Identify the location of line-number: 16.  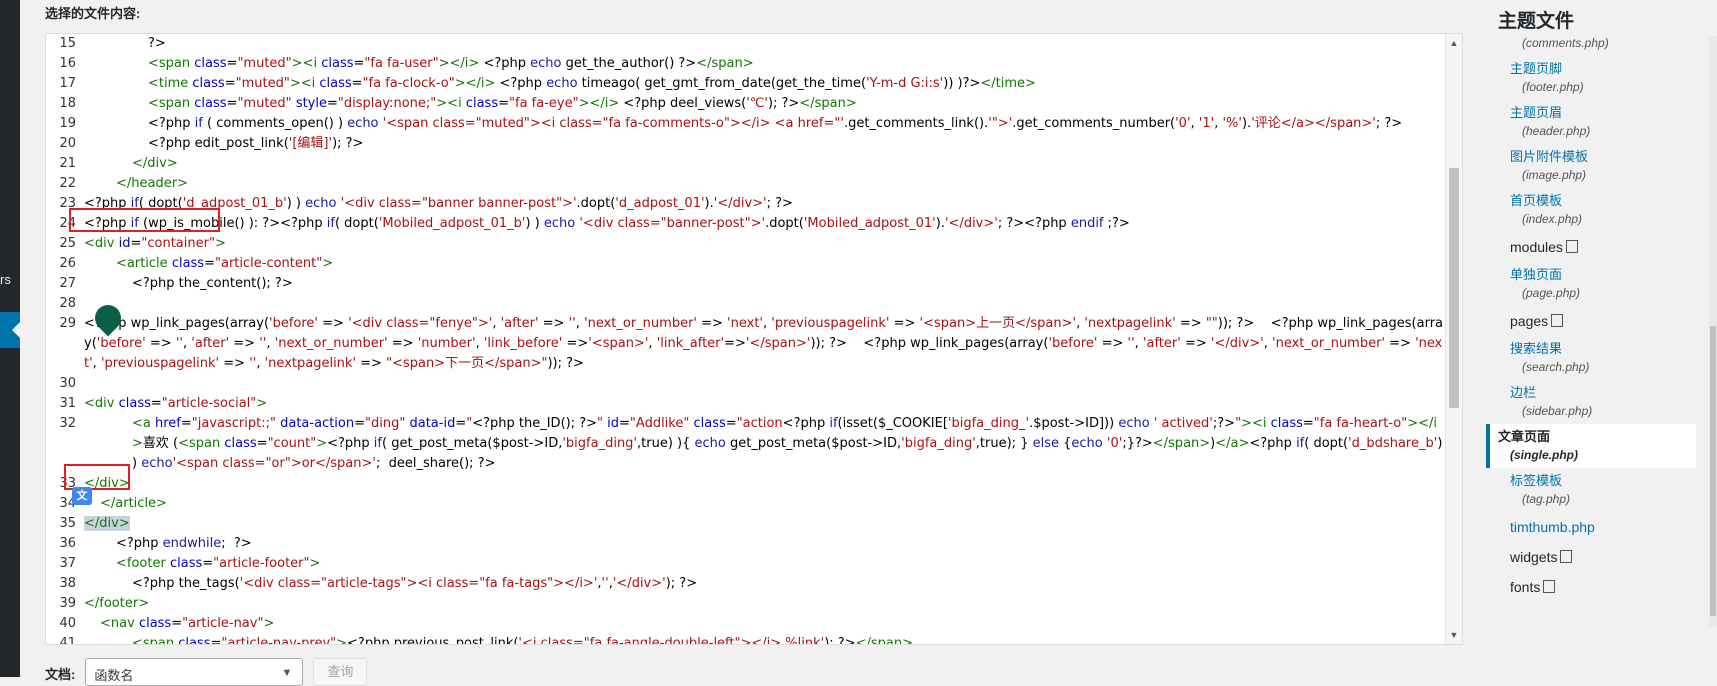
(67, 63).